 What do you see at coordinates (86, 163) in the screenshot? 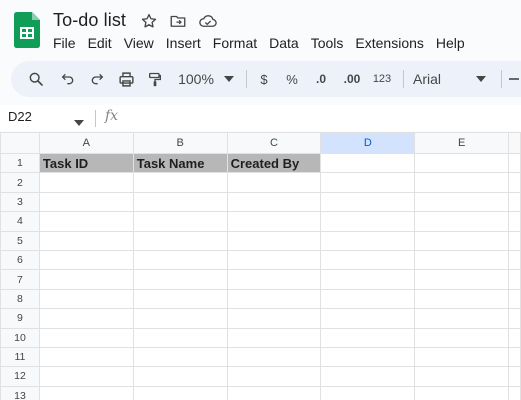
I see `cell-a1: Task ID` at bounding box center [86, 163].